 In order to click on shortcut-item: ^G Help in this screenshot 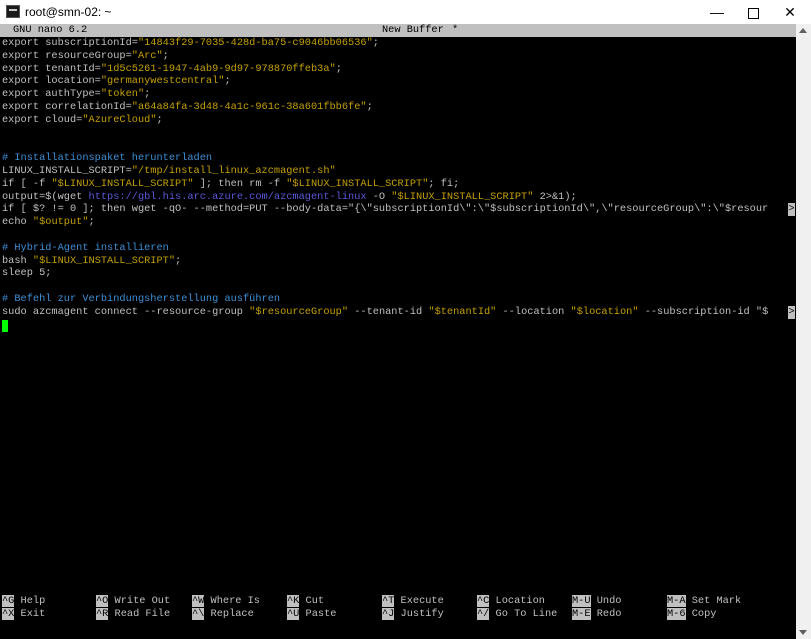, I will do `click(23, 601)`.